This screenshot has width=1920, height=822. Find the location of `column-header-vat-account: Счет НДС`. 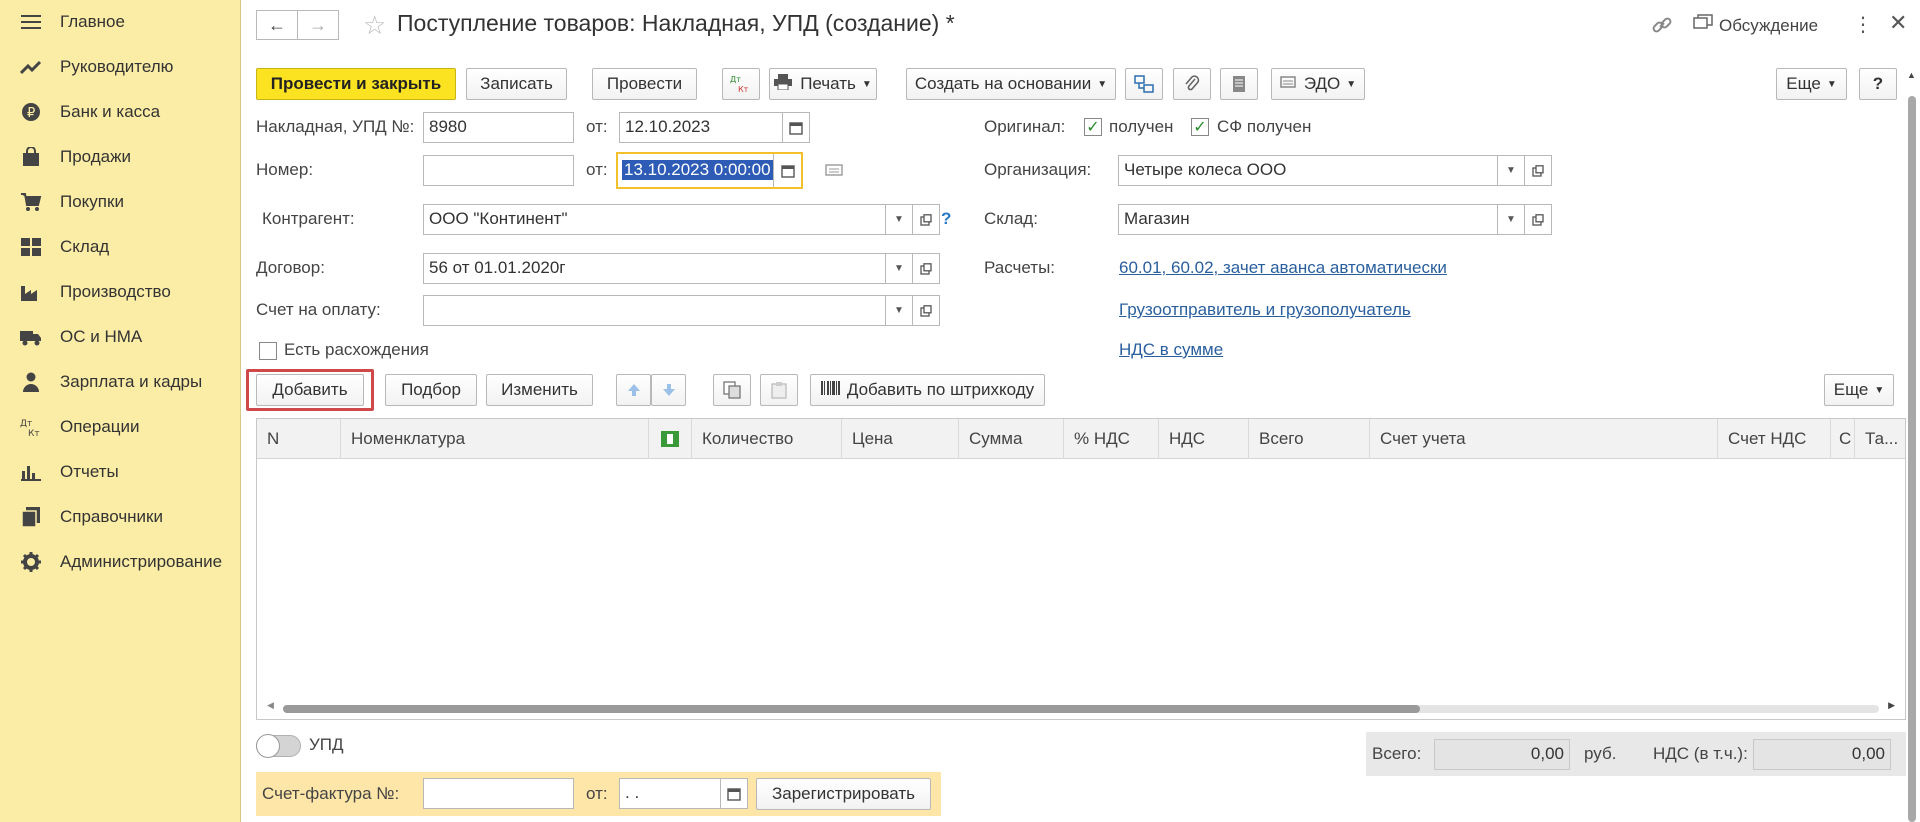

column-header-vat-account: Счет НДС is located at coordinates (1774, 439).